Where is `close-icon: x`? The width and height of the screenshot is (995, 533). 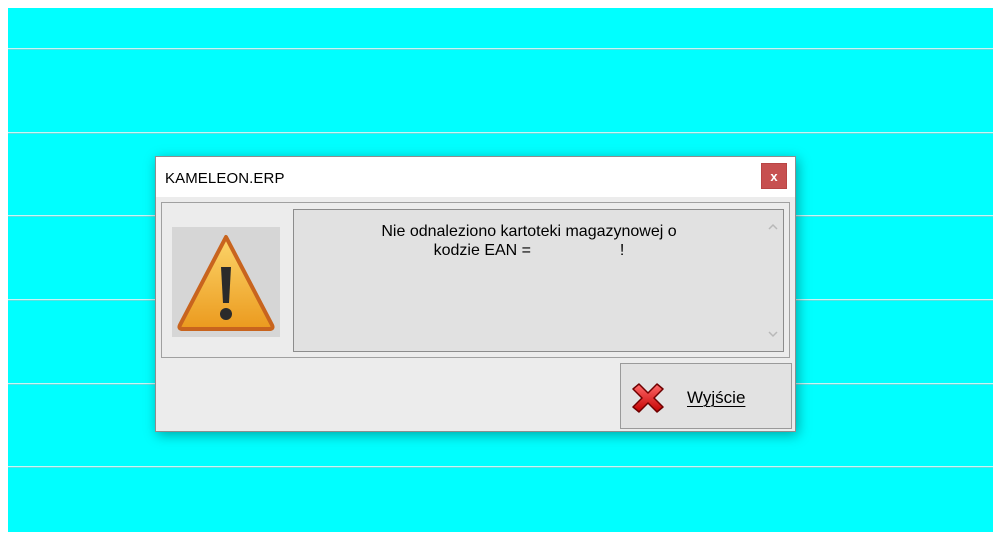
close-icon: x is located at coordinates (774, 176).